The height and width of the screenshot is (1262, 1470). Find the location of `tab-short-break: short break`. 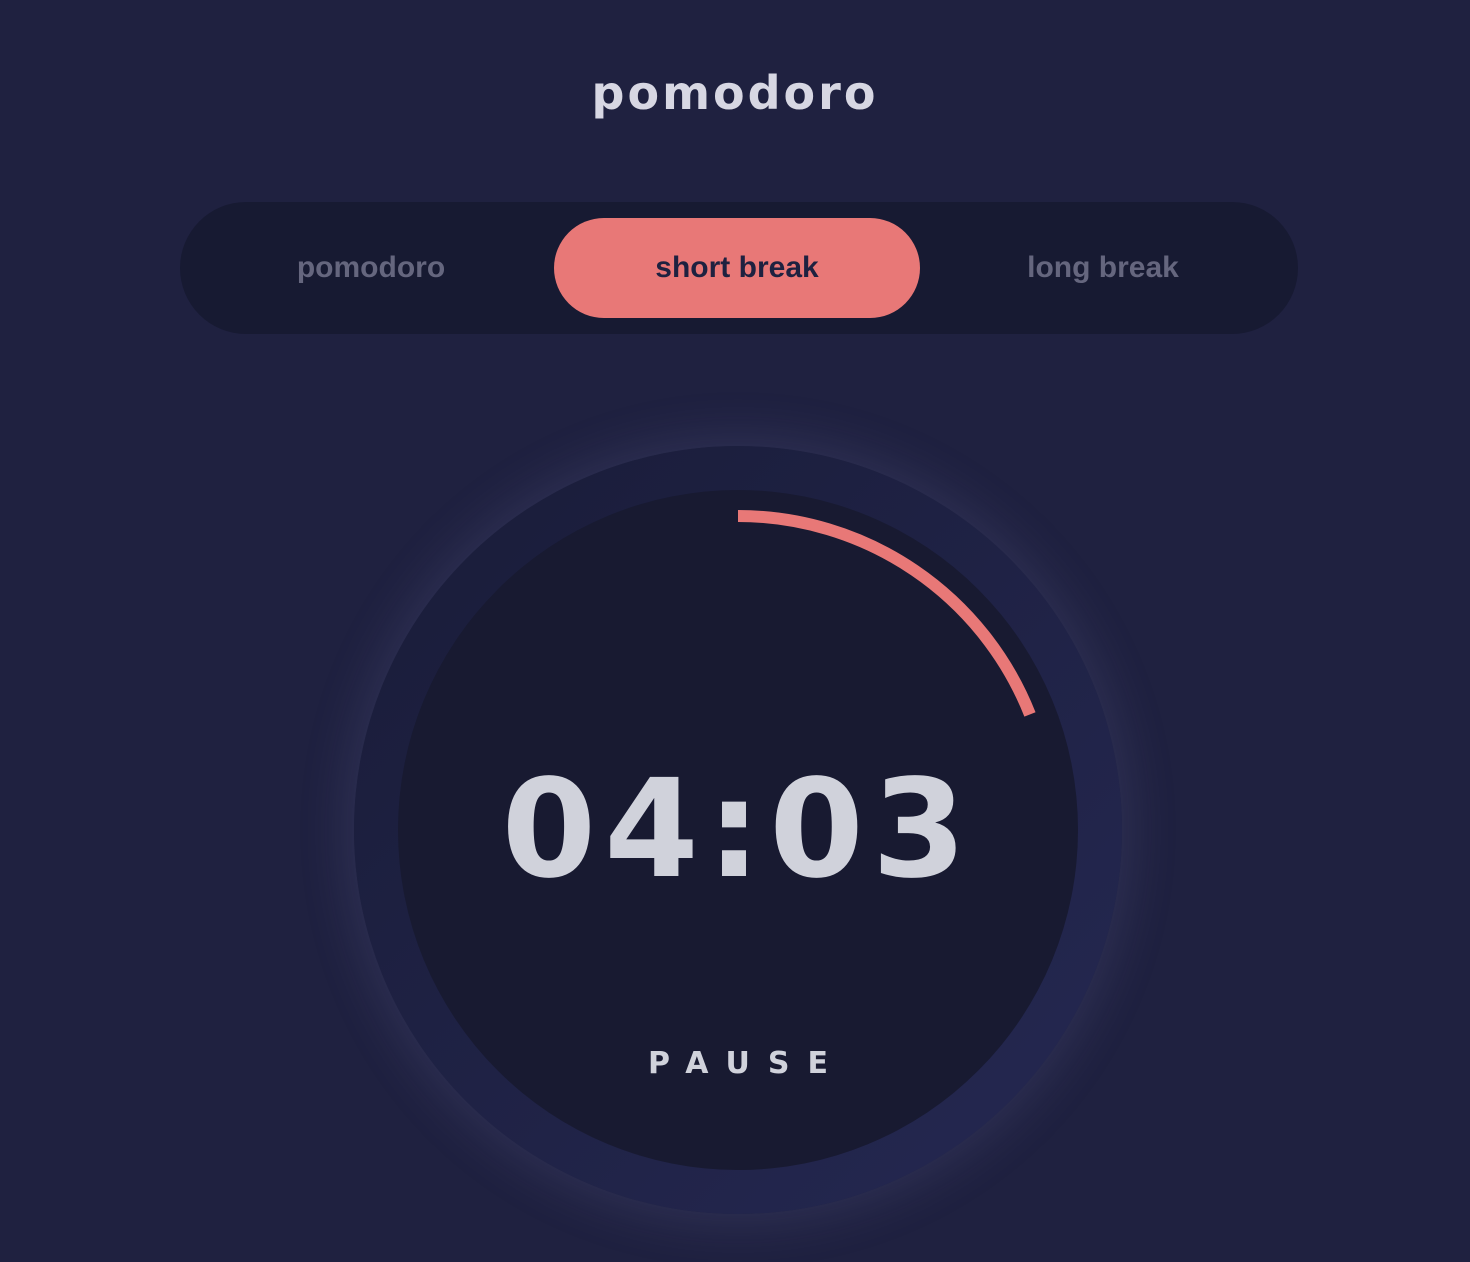

tab-short-break: short break is located at coordinates (737, 268).